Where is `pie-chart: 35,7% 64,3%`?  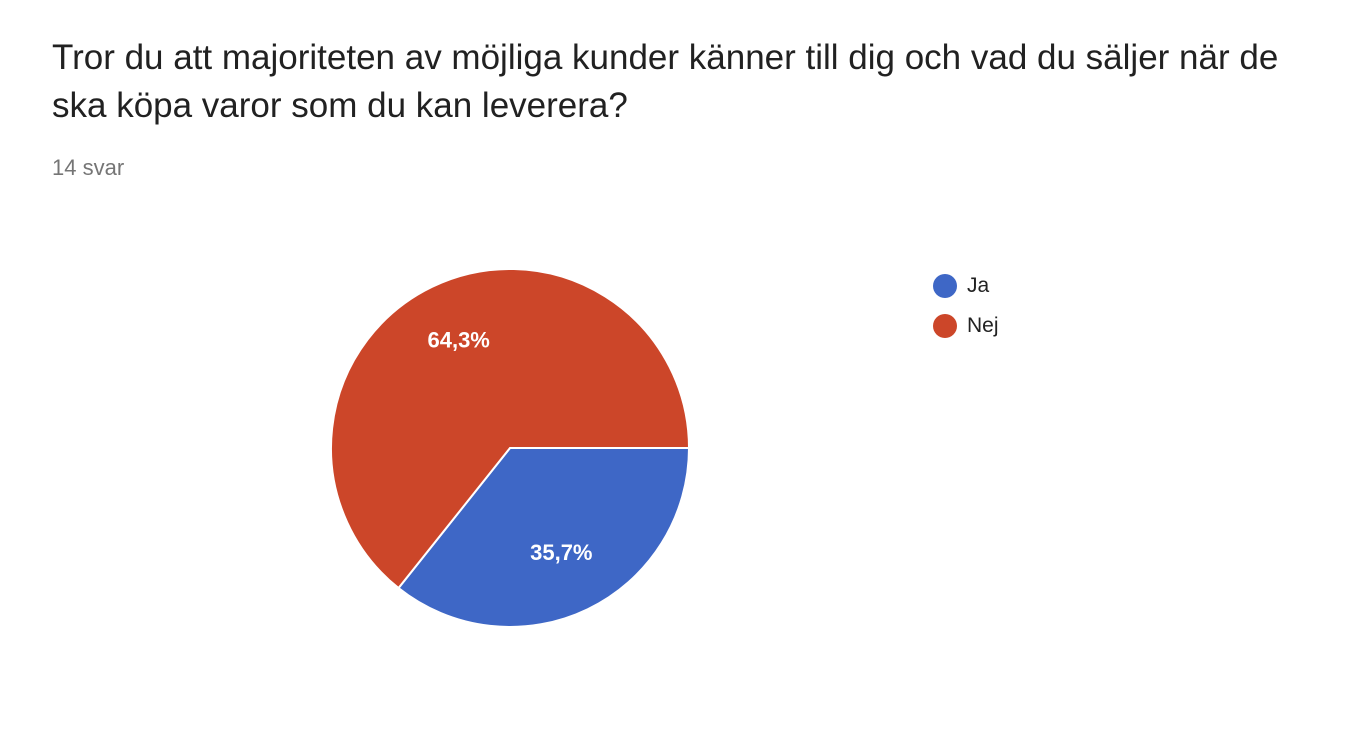
pie-chart: 35,7% 64,3% is located at coordinates (510, 448).